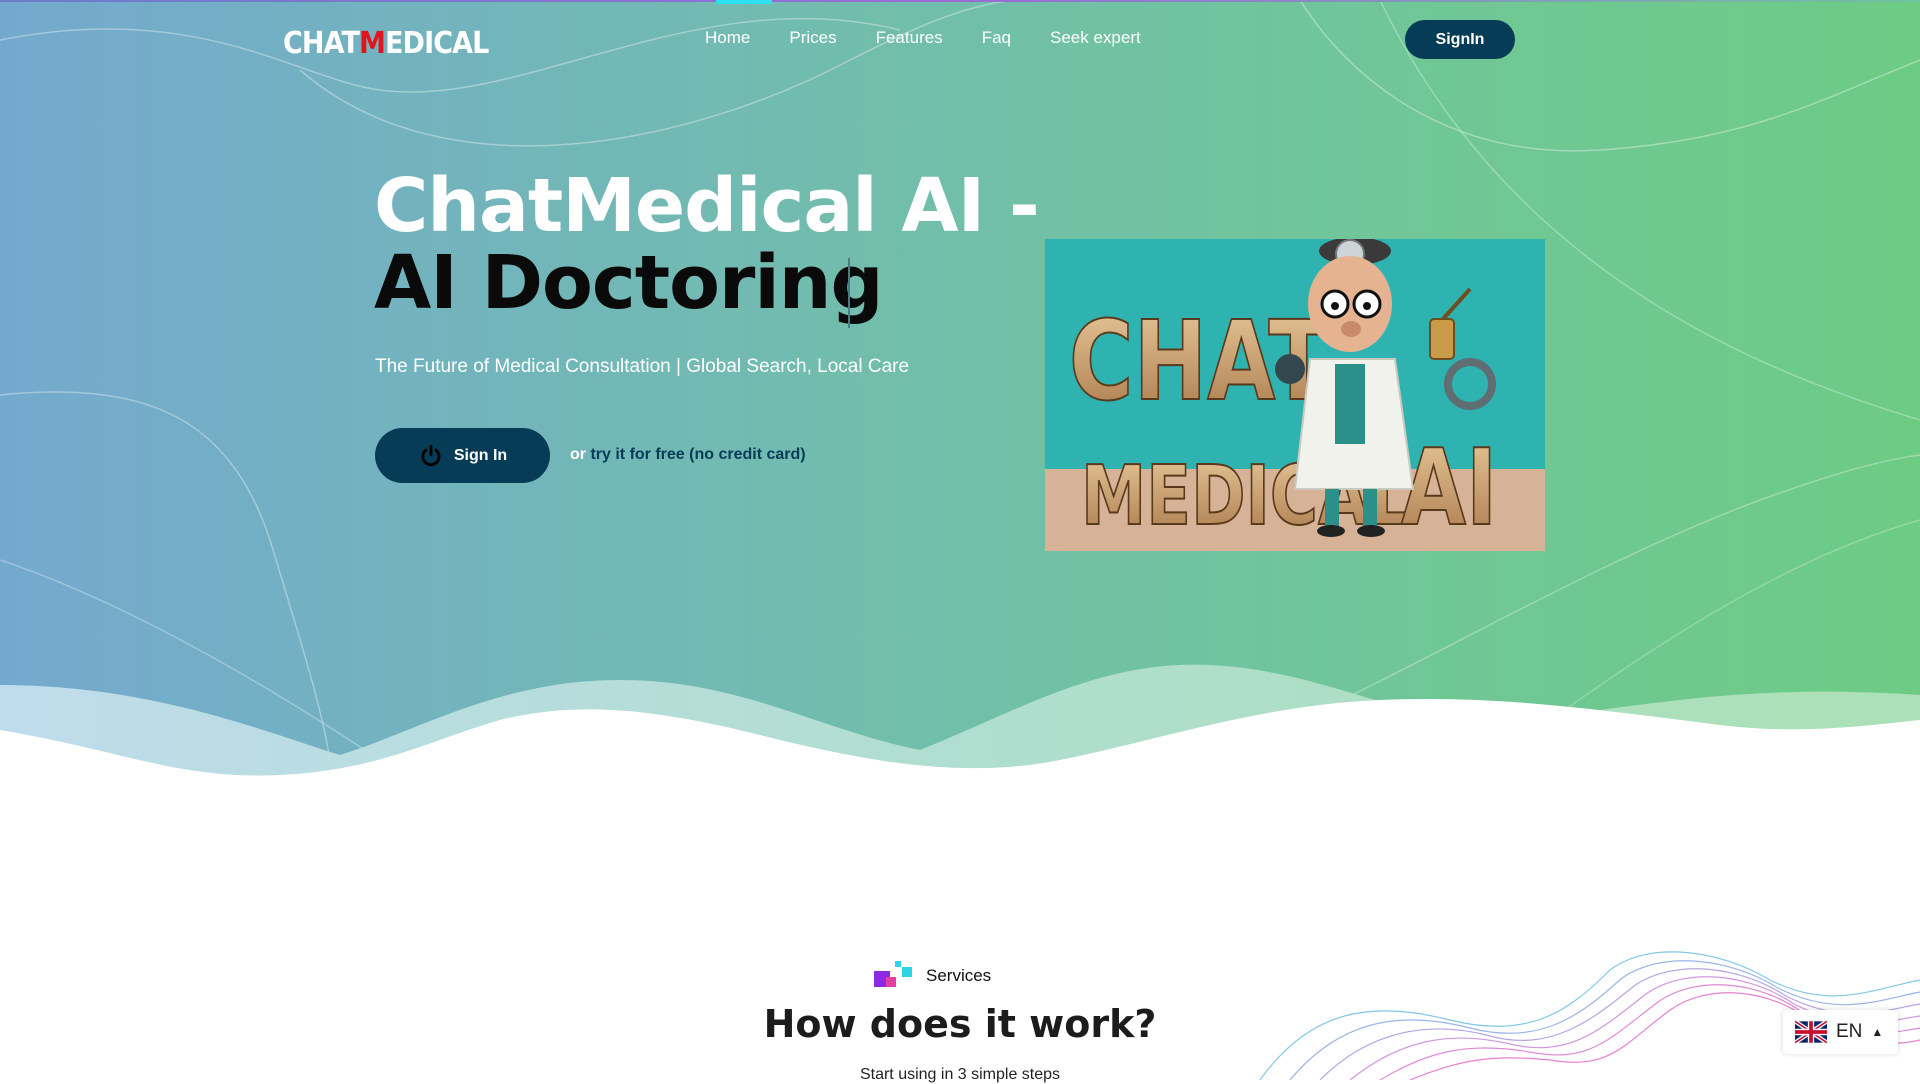 This screenshot has width=1920, height=1084. I want to click on nav-active-indicator, so click(744, 2).